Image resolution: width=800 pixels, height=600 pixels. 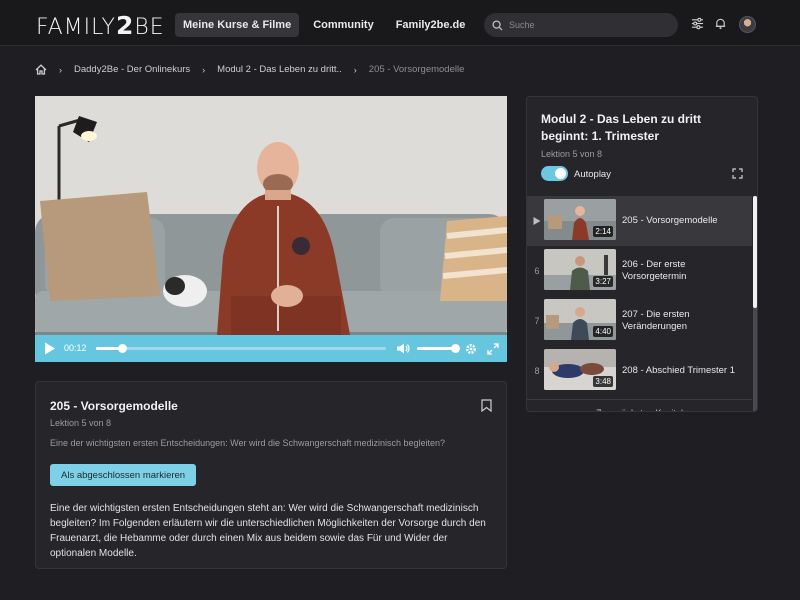 I want to click on video-progress-slider, so click(x=241, y=348).